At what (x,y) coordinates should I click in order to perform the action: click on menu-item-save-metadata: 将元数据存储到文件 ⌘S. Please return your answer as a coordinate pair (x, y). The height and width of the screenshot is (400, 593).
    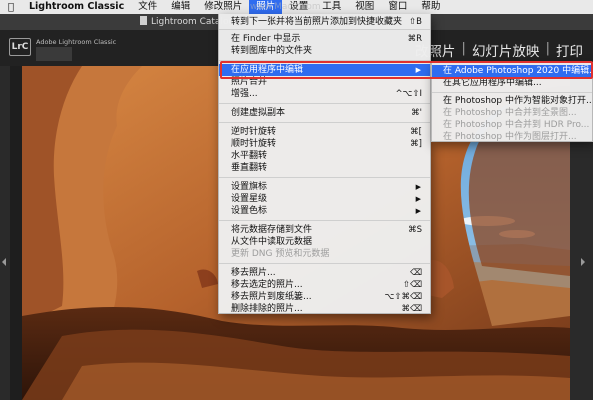
    Looking at the image, I should click on (324, 230).